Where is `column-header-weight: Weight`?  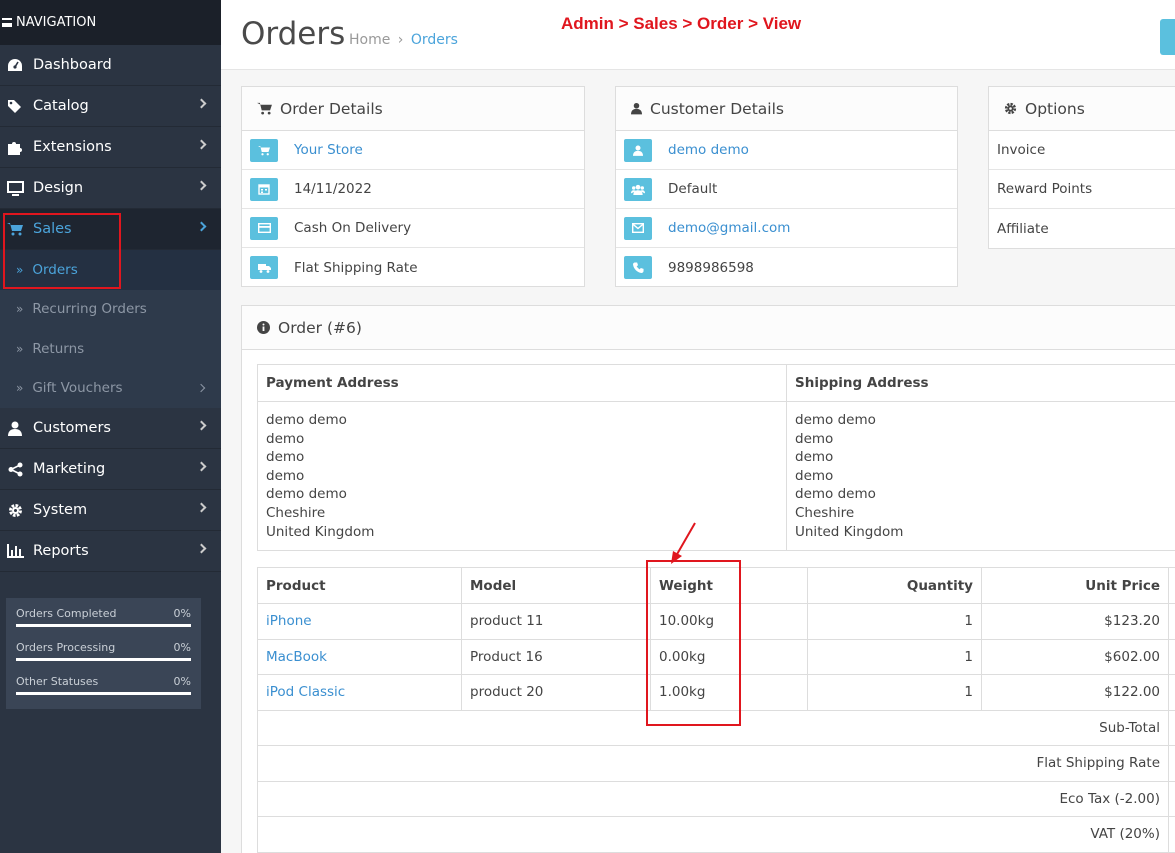 column-header-weight: Weight is located at coordinates (729, 585).